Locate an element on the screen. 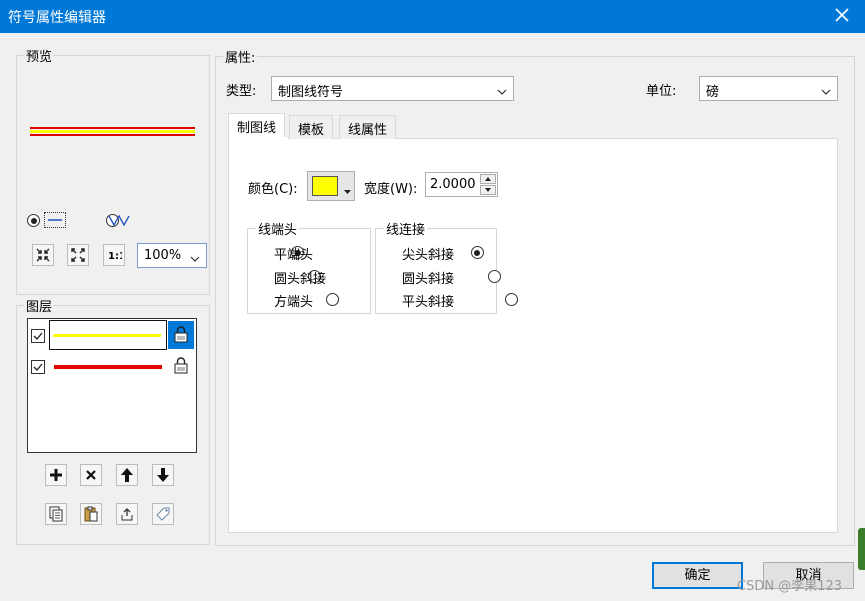 The width and height of the screenshot is (865, 601). active-tab-underlap is located at coordinates (258, 138).